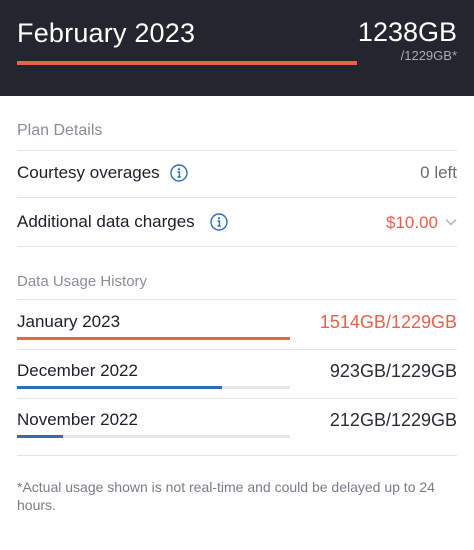 Image resolution: width=474 pixels, height=550 pixels. What do you see at coordinates (407, 32) in the screenshot?
I see `current-usage-amount: 1238GB` at bounding box center [407, 32].